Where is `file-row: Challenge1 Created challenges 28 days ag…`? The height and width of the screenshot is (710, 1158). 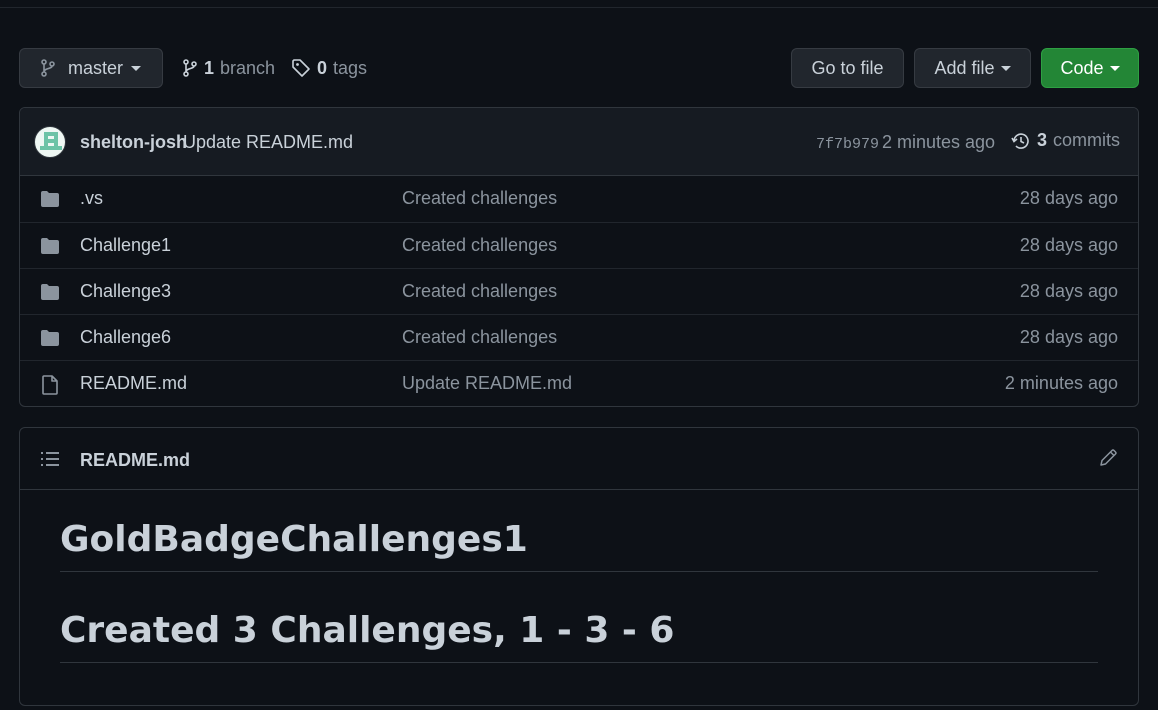 file-row: Challenge1 Created challenges 28 days ag… is located at coordinates (579, 245).